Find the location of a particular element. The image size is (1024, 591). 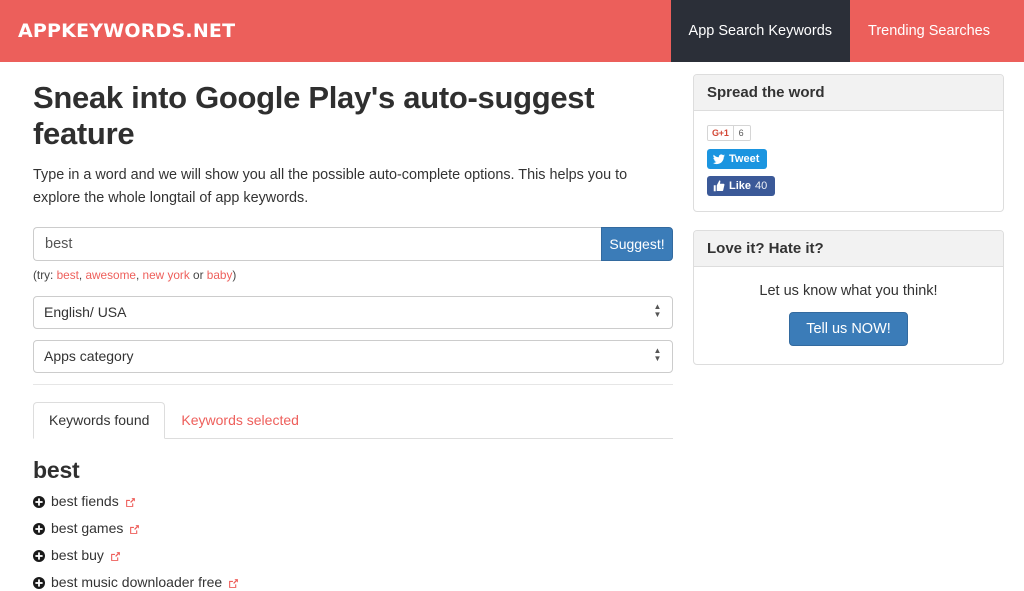

language-select-wrapper: English/ USA ▲ ▼ is located at coordinates (353, 312).